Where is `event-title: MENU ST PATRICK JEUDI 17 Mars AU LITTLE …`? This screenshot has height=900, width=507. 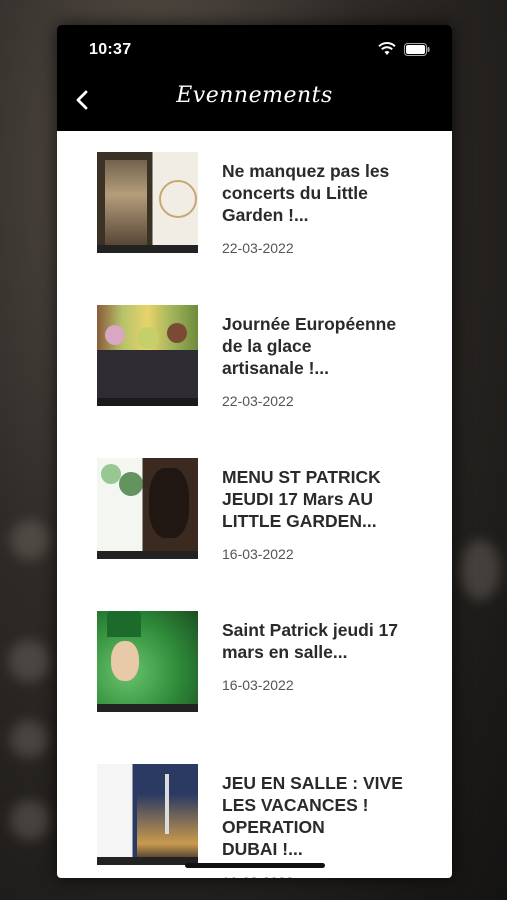
event-title: MENU ST PATRICK JEUDI 17 Mars AU LITTLE … is located at coordinates (301, 499).